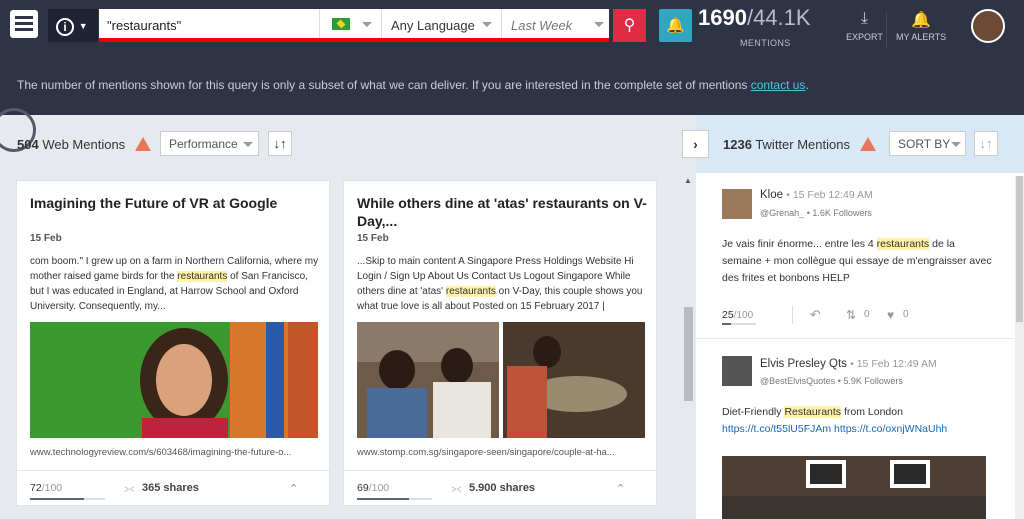 Image resolution: width=1024 pixels, height=519 pixels. What do you see at coordinates (500, 488) in the screenshot?
I see `card-footer: 69/100 ⪥ 5.900 shares ⌃` at bounding box center [500, 488].